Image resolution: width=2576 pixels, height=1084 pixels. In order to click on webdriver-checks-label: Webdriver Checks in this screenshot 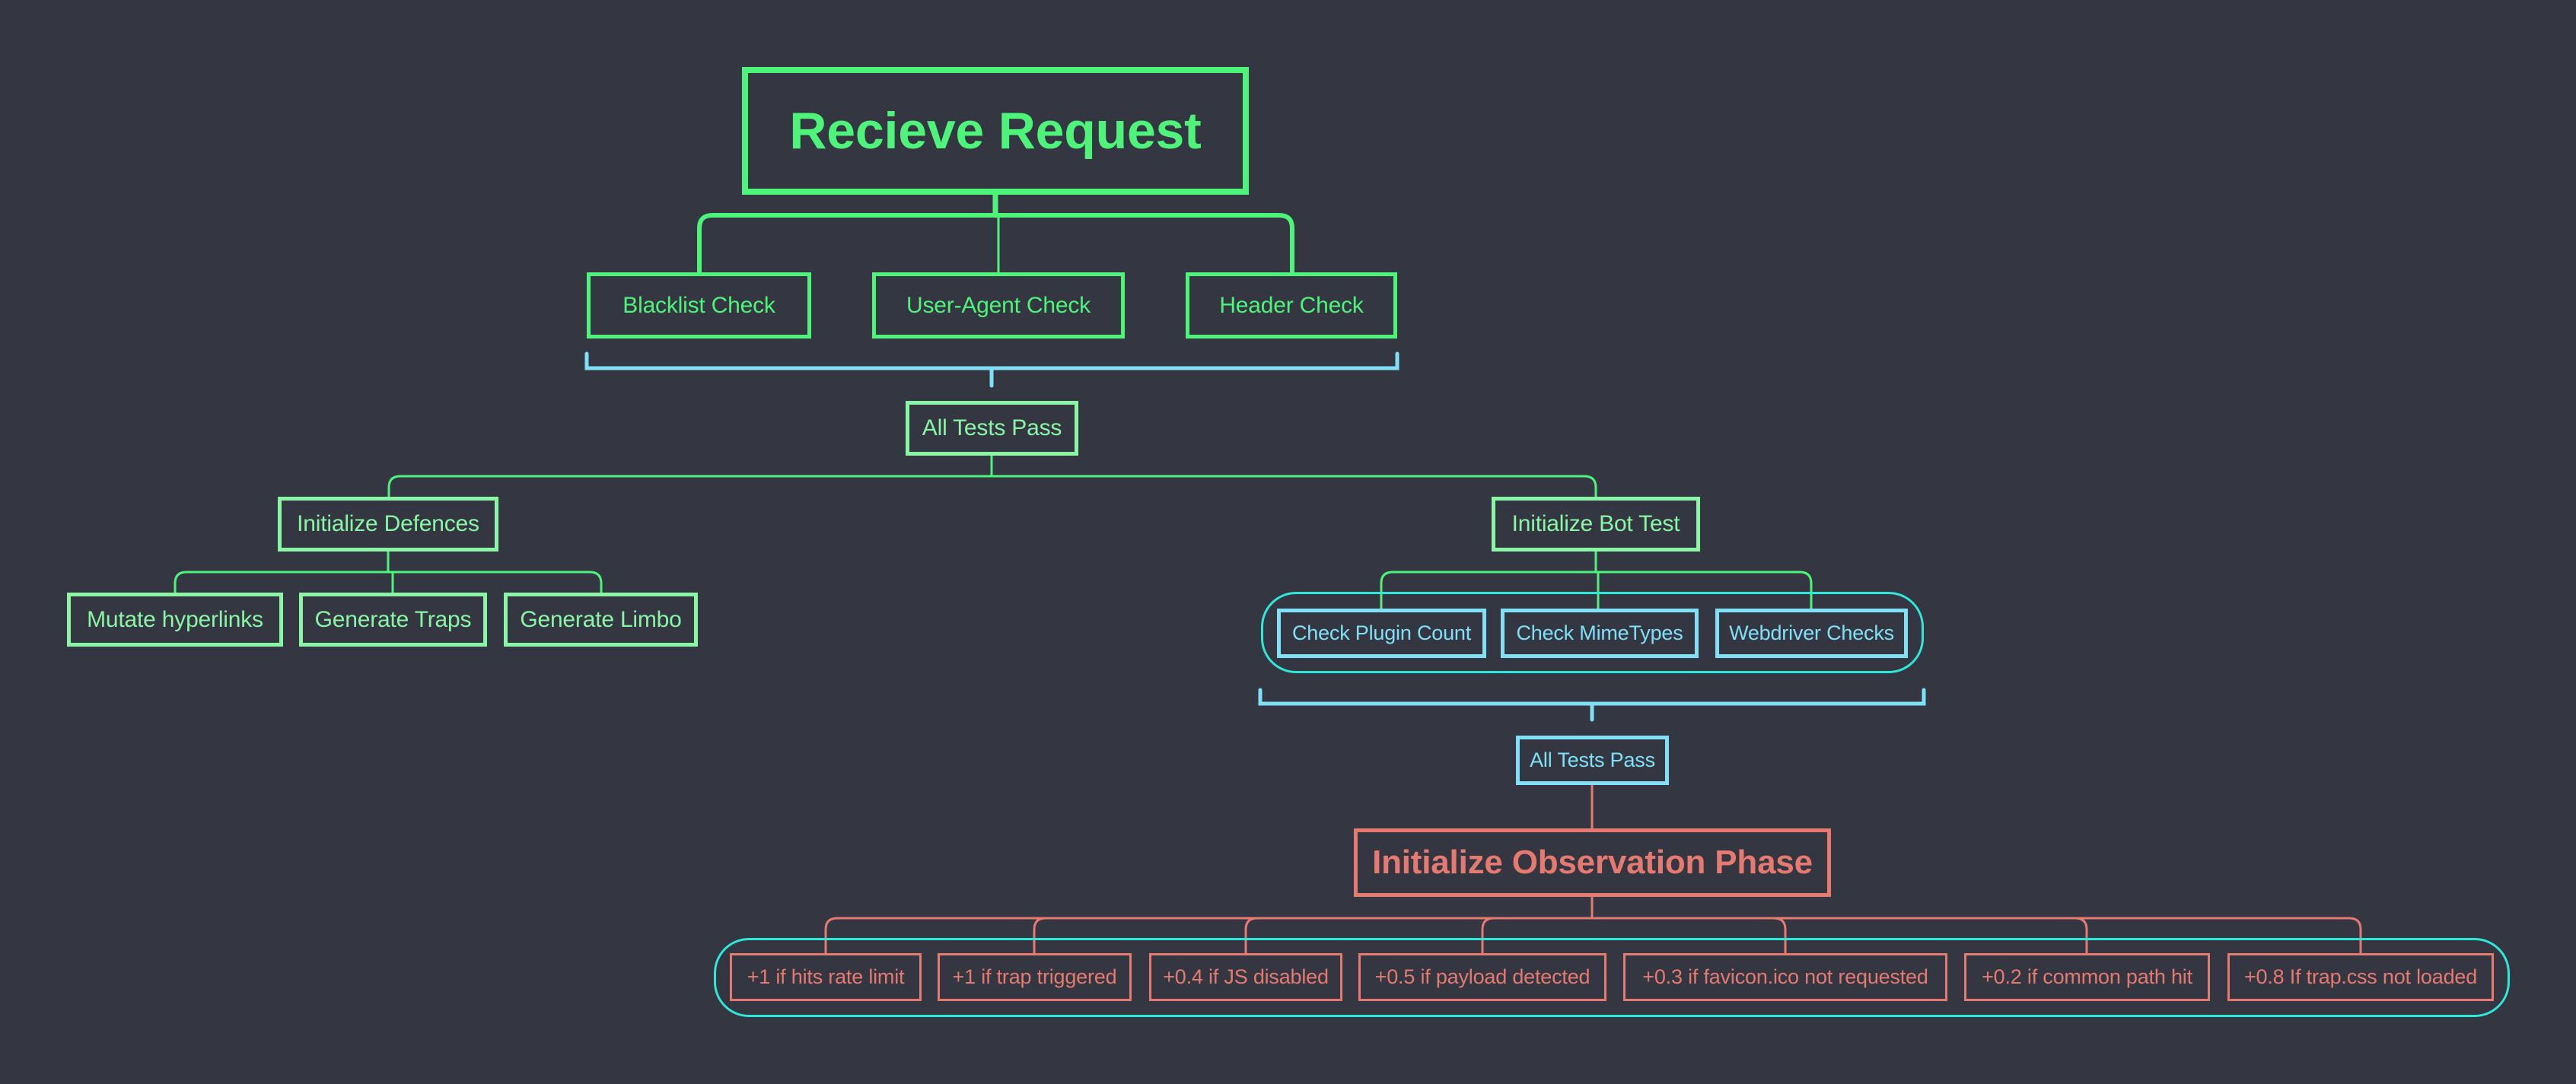, I will do `click(1811, 632)`.